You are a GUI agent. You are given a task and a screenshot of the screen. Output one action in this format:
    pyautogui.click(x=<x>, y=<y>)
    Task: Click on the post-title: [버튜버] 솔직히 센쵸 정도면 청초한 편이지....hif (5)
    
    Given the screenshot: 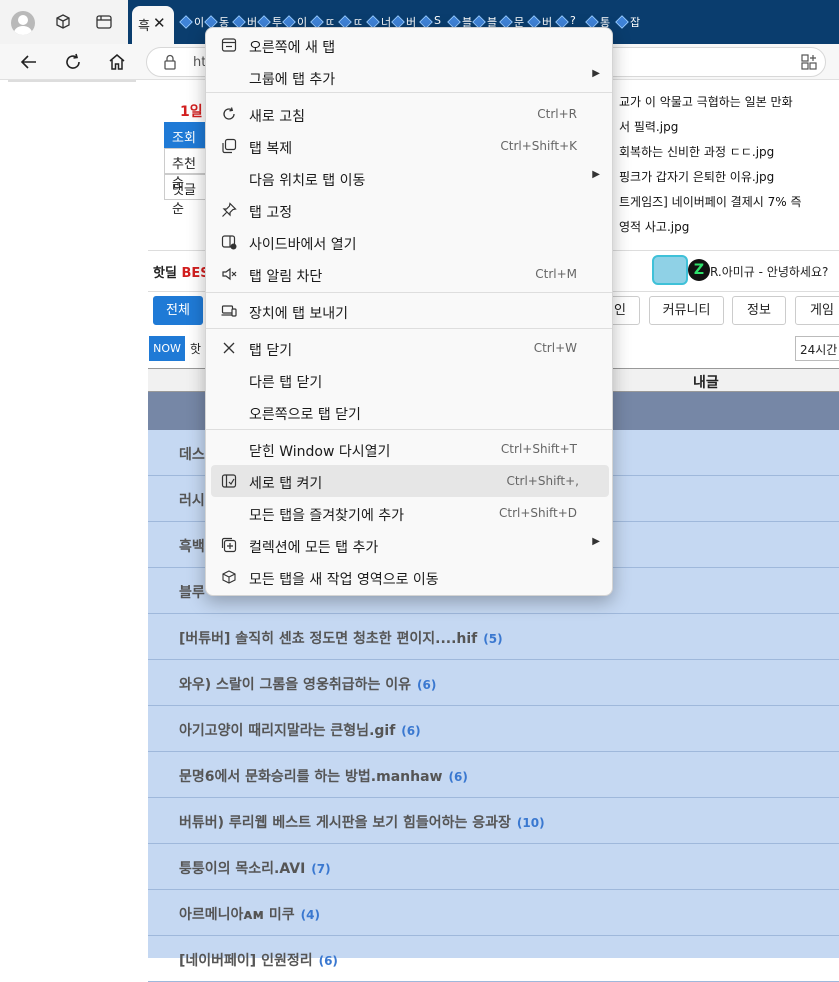 What is the action you would take?
    pyautogui.click(x=341, y=638)
    